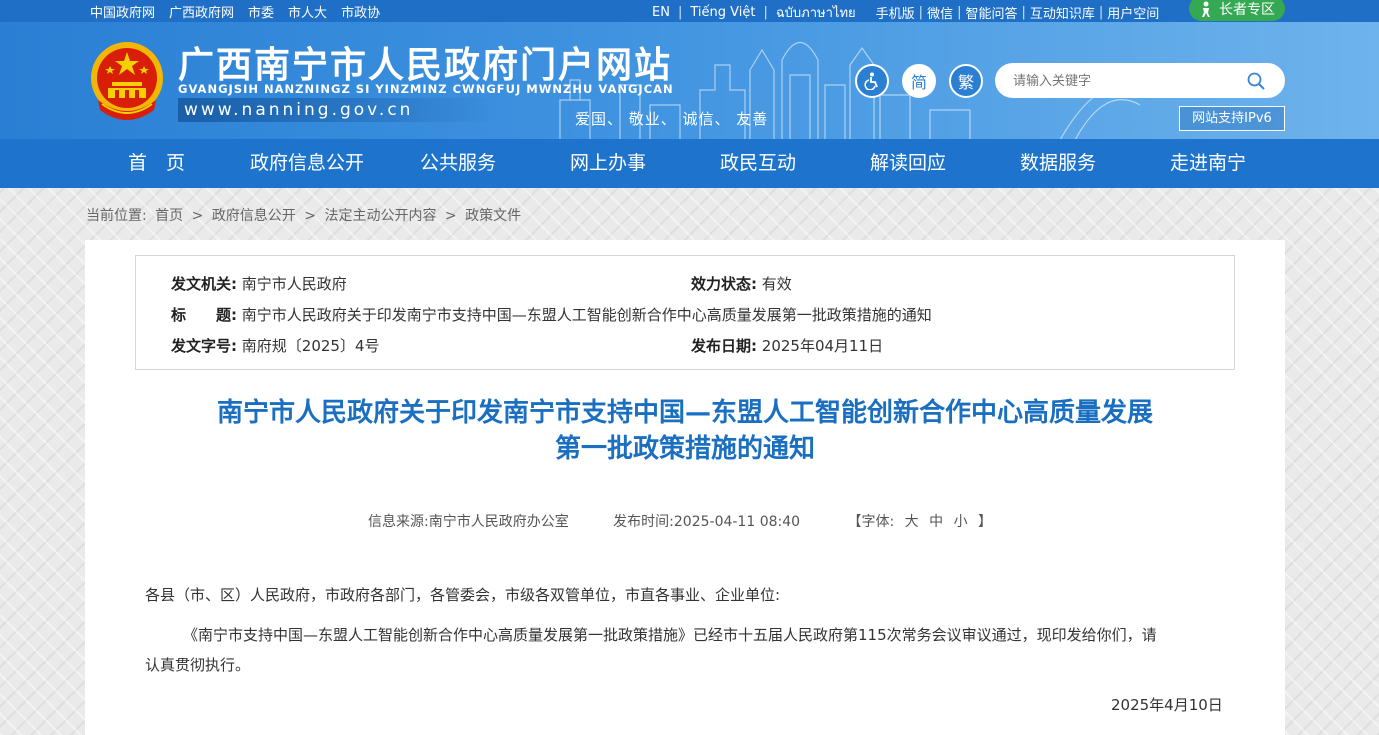  I want to click on article-sign-date: 2025年4月10日, so click(1167, 705).